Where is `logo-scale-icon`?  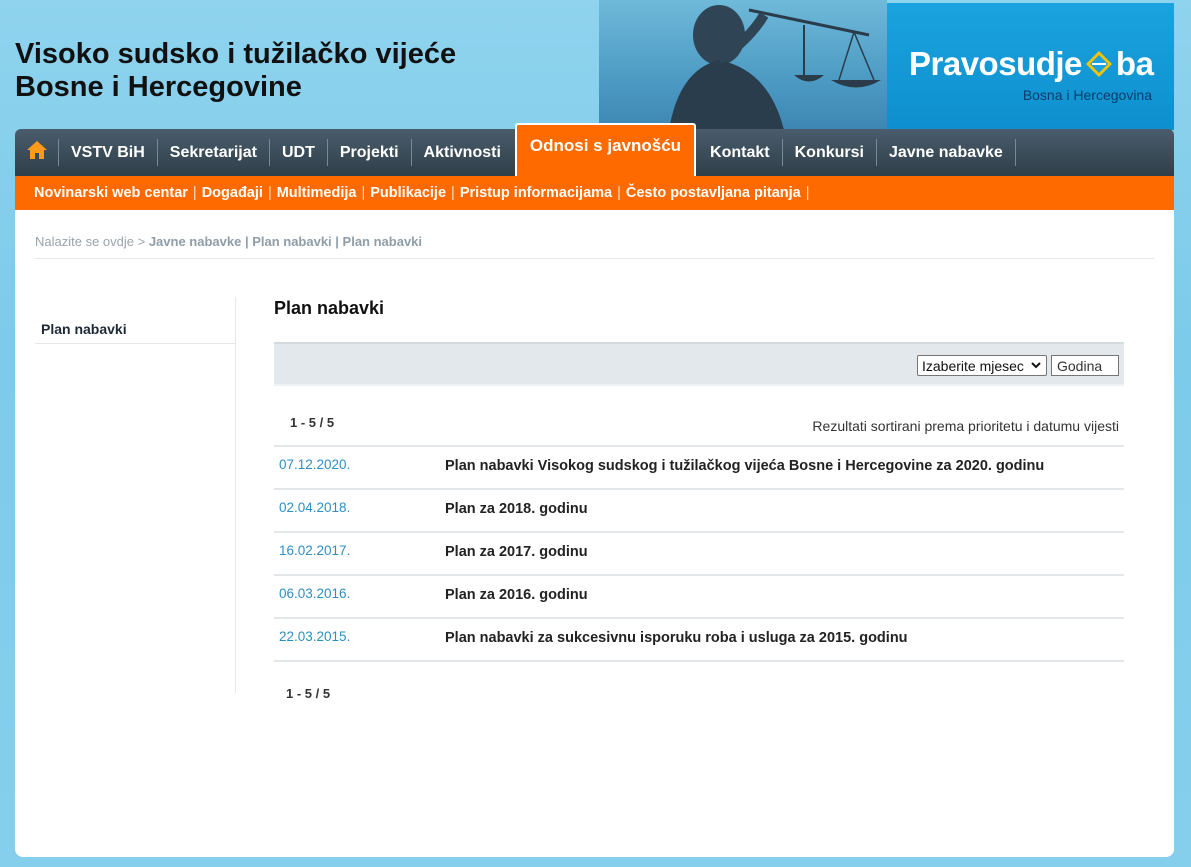 logo-scale-icon is located at coordinates (1099, 64).